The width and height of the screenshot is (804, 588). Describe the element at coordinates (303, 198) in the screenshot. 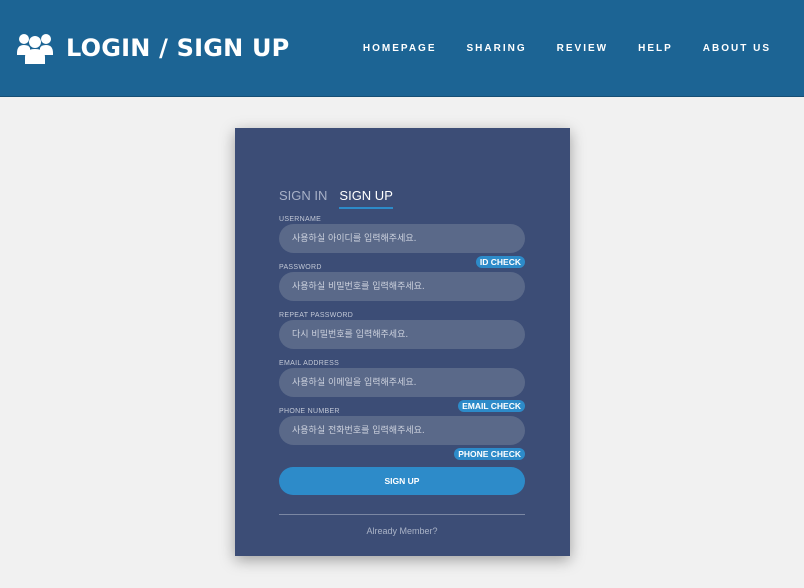

I see `tab-sign-in: SIGN IN` at that location.